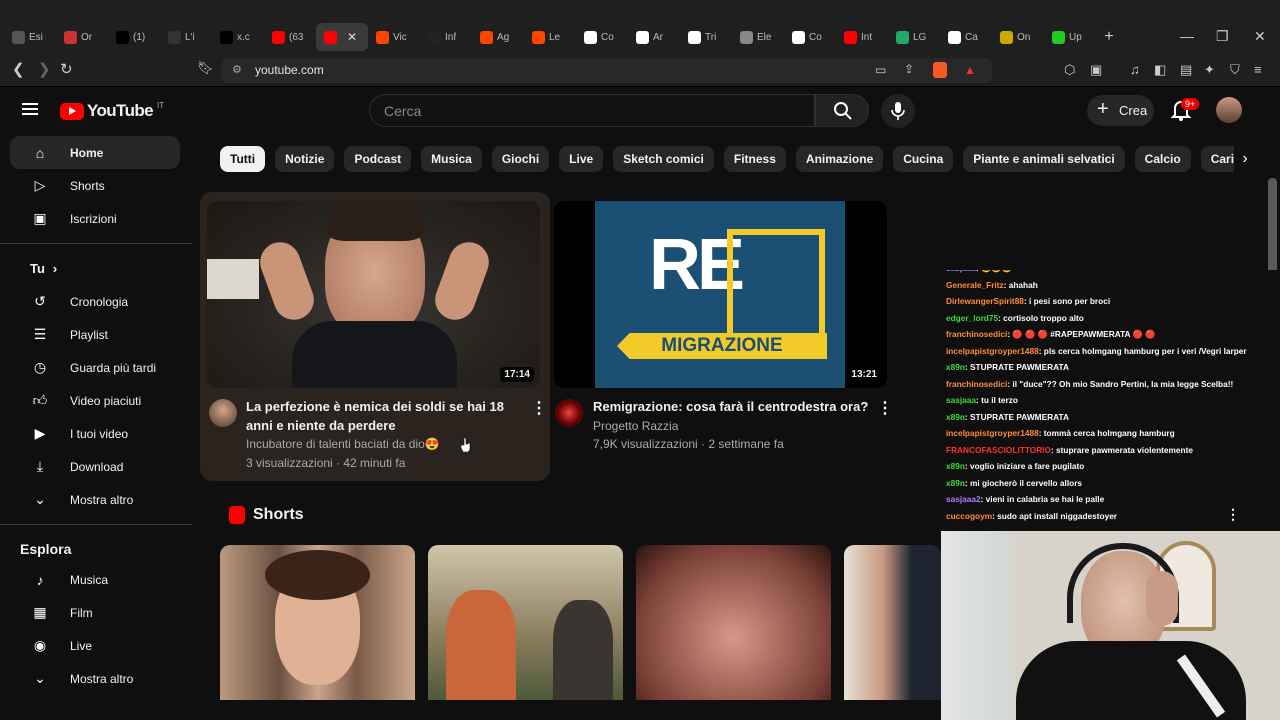 The image size is (1280, 720). Describe the element at coordinates (95, 218) in the screenshot. I see `sidebar-item-iscrizioni: ▣ Iscrizioni` at that location.